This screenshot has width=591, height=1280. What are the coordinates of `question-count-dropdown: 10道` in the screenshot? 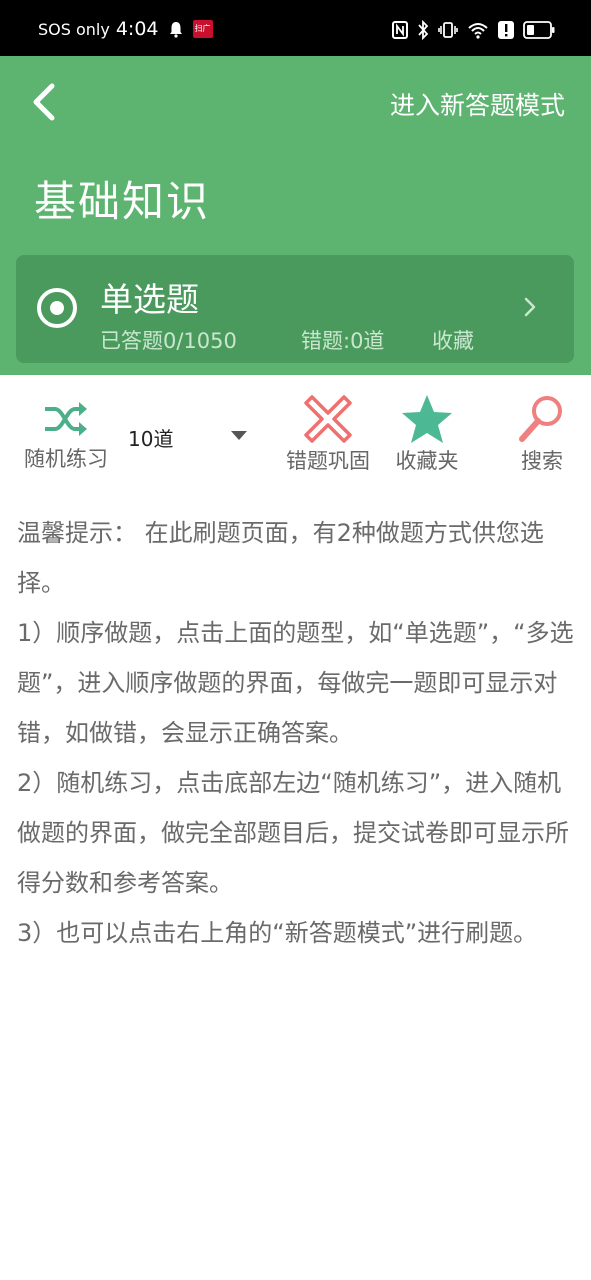 It's located at (190, 436).